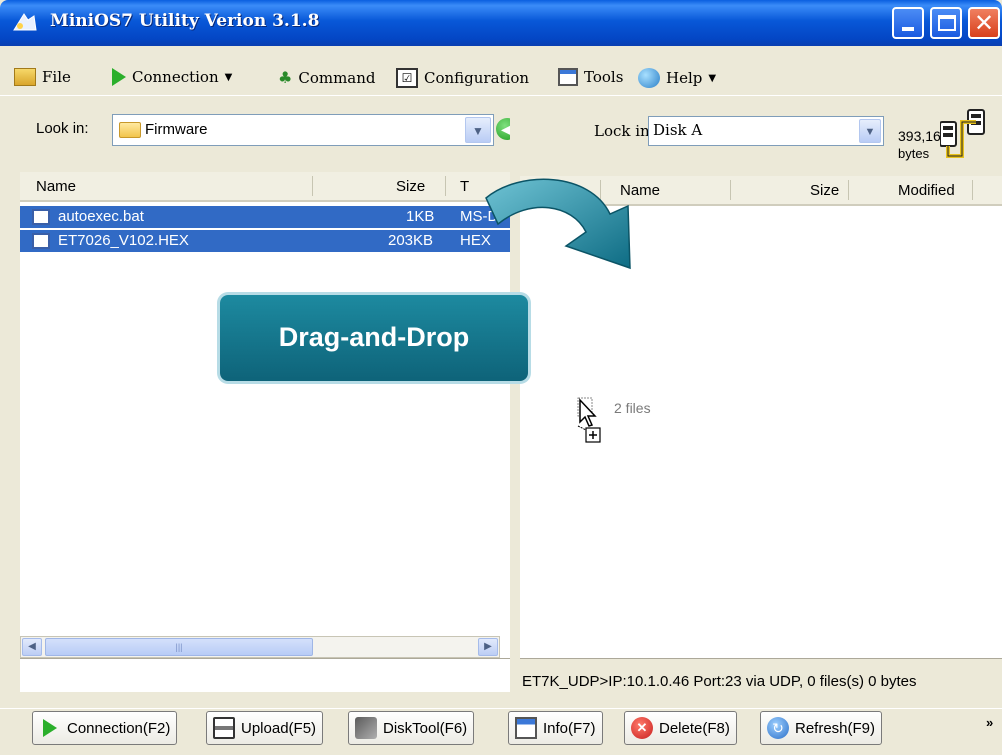  I want to click on close-icon: ✕, so click(984, 23).